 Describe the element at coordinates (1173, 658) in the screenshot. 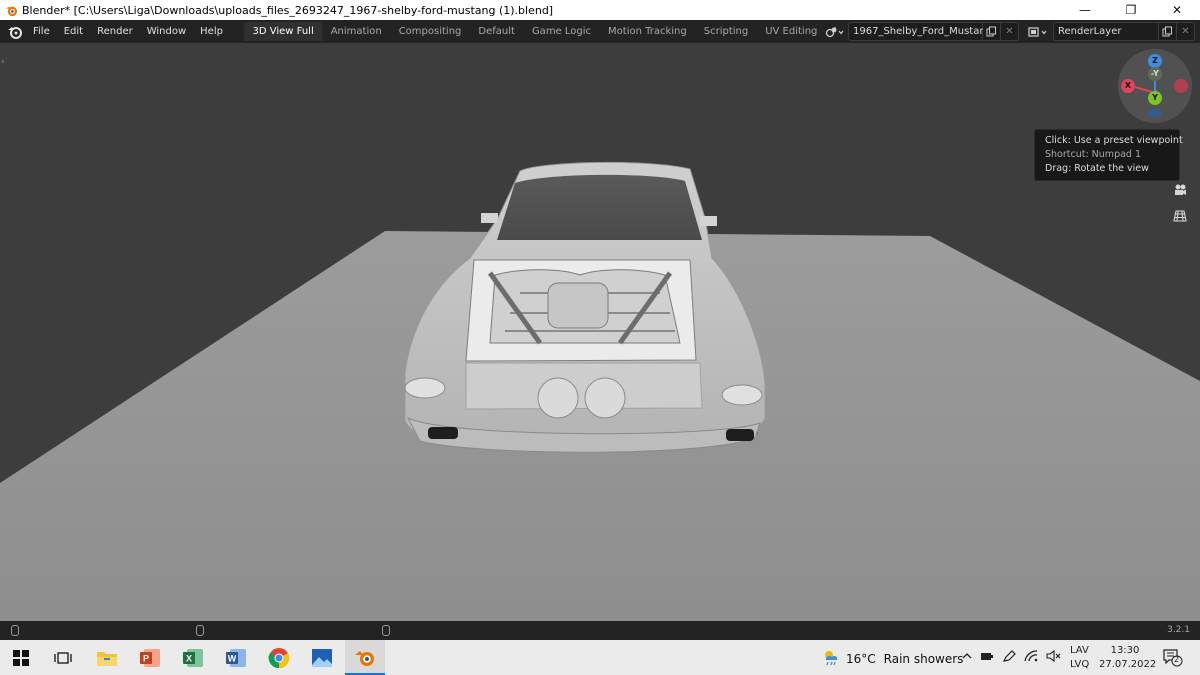

I see `notification-center-icon: 2` at that location.